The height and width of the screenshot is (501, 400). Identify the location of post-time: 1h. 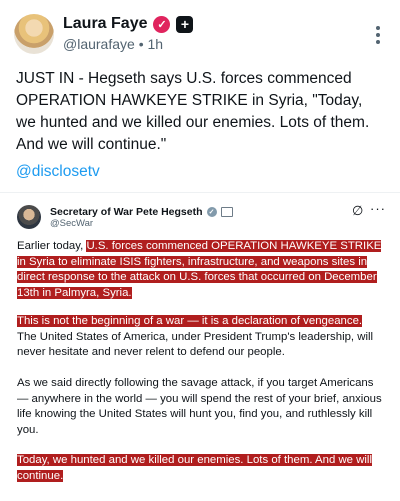
(156, 44).